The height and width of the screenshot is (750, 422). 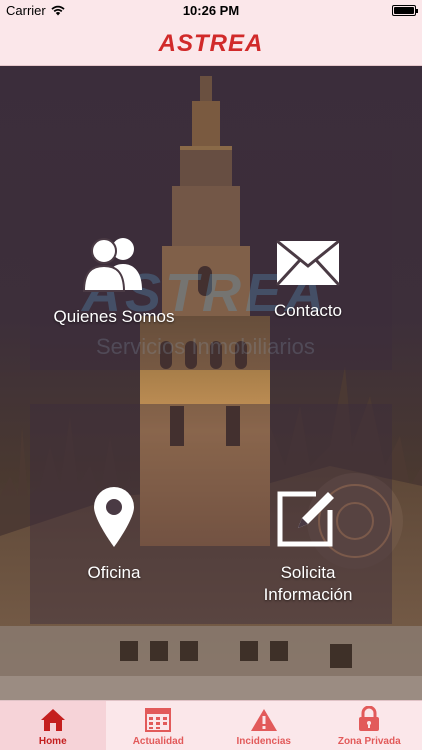 What do you see at coordinates (114, 316) in the screenshot?
I see `quienes-somos-label: Quienes Somos` at bounding box center [114, 316].